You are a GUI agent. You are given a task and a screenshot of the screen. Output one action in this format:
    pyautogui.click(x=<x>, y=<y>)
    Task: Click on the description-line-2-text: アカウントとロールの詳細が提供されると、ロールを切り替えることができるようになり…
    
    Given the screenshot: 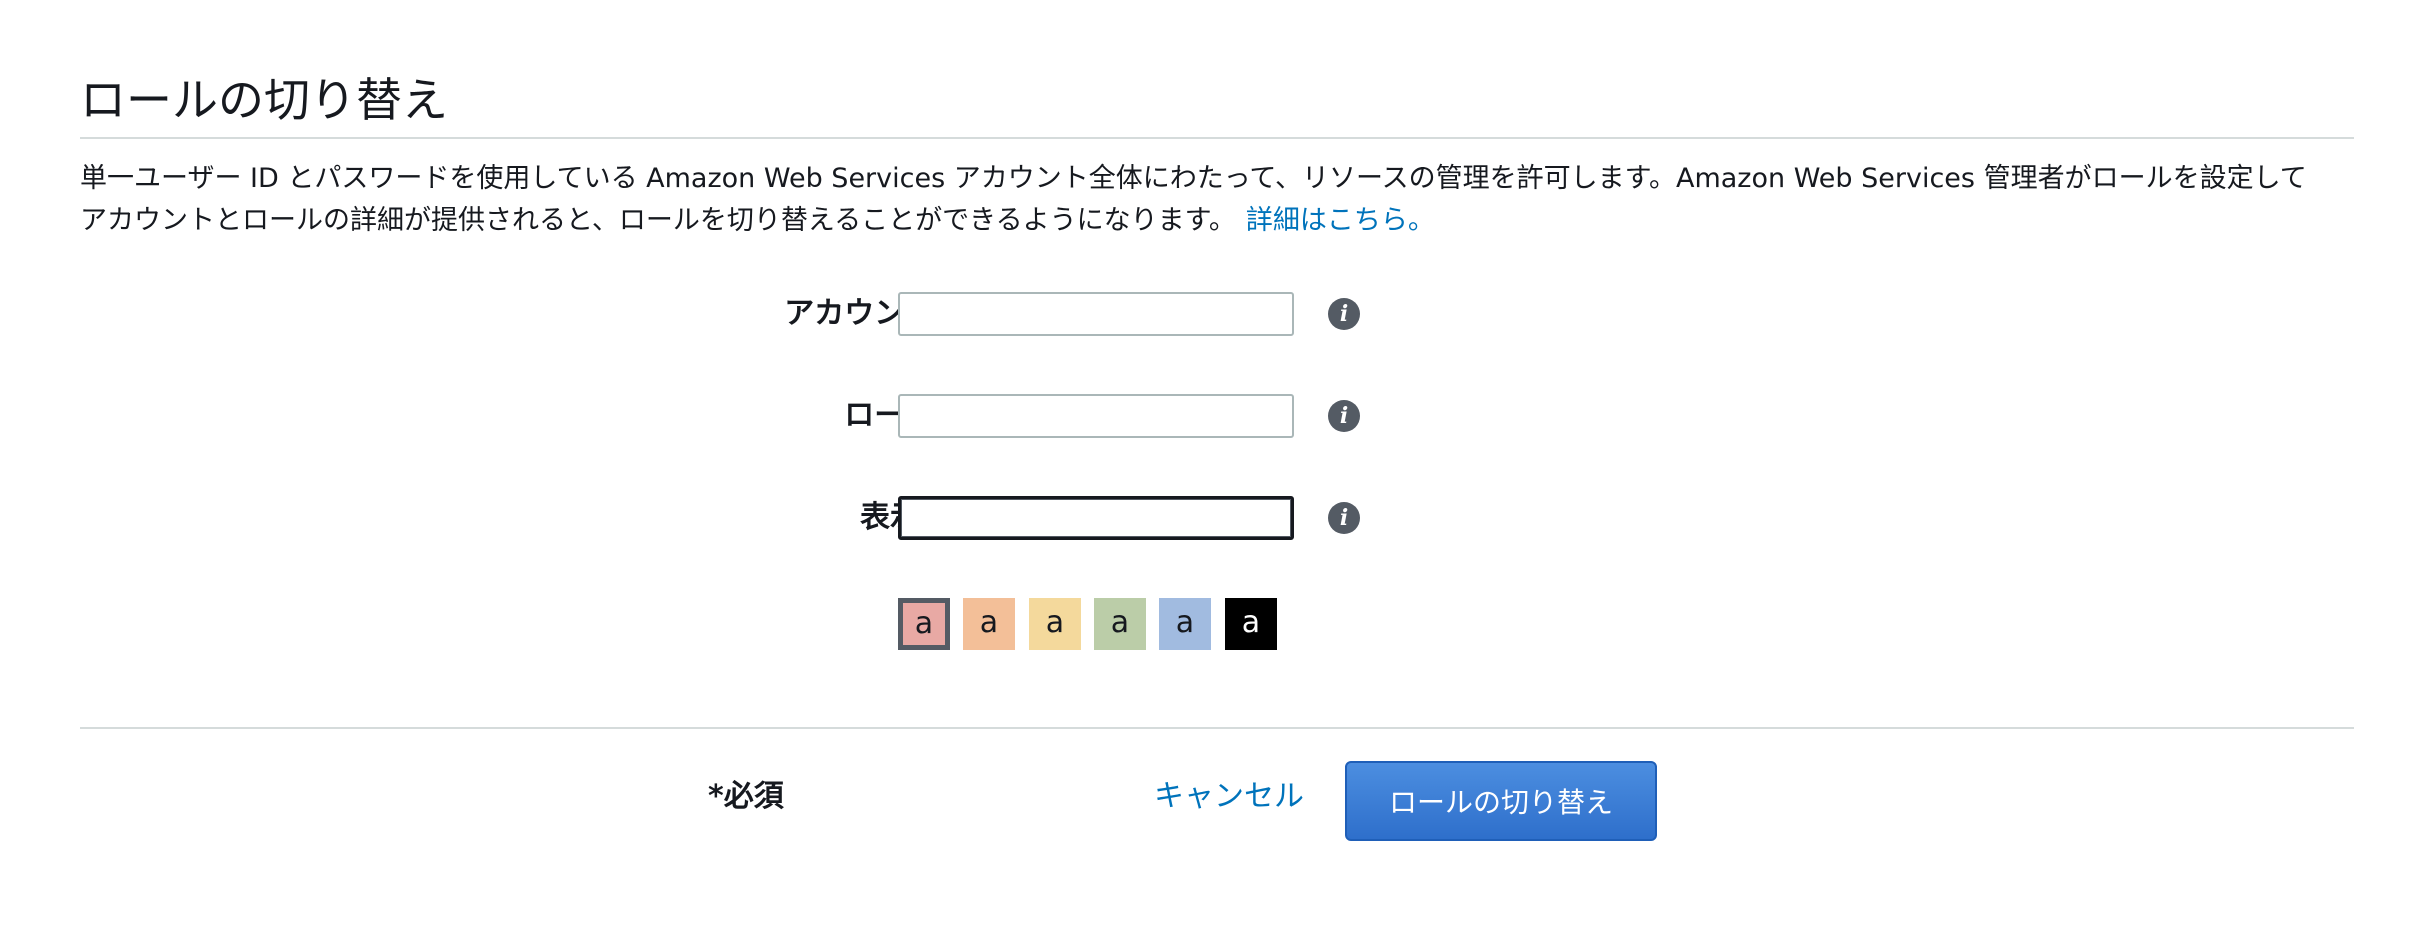 What is the action you would take?
    pyautogui.click(x=658, y=220)
    